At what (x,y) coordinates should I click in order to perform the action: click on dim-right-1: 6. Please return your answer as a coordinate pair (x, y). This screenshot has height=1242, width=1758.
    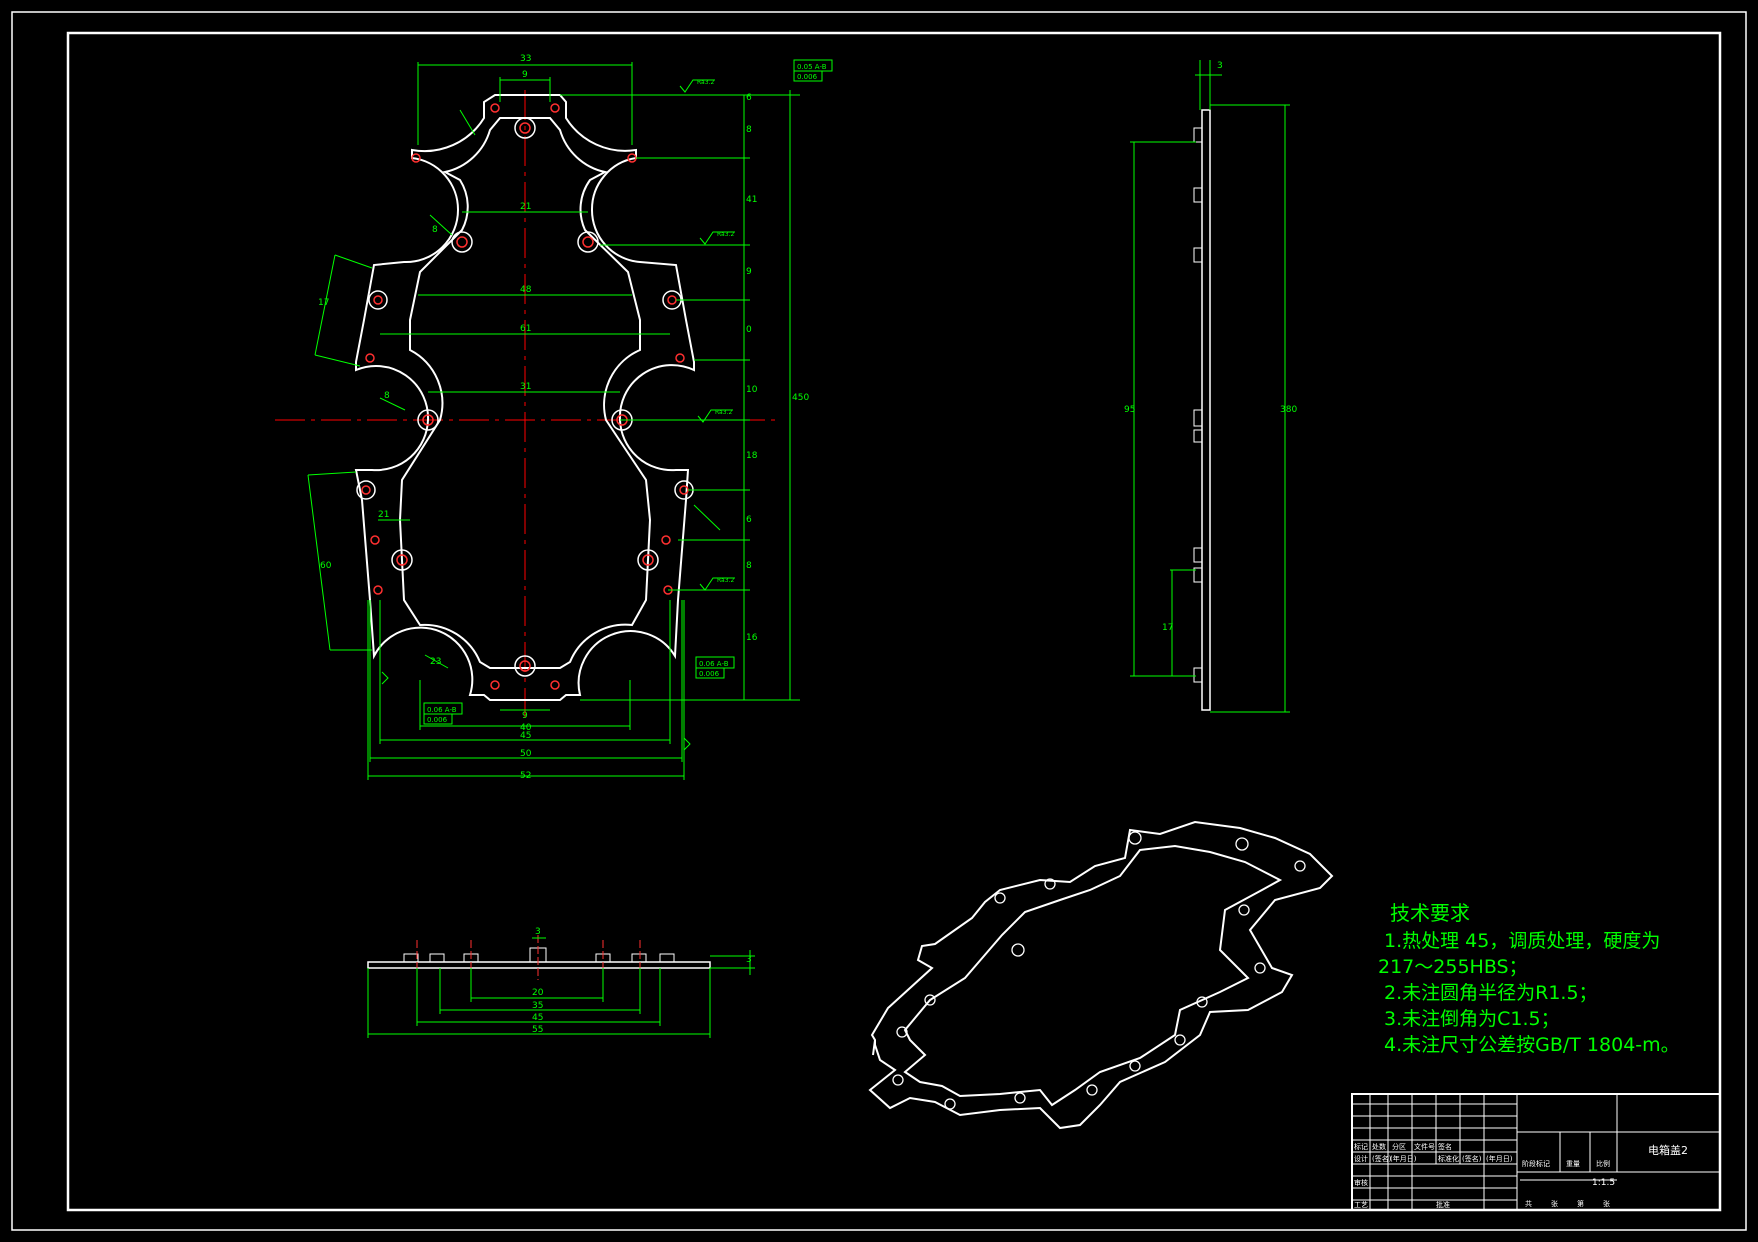
    Looking at the image, I should click on (749, 98).